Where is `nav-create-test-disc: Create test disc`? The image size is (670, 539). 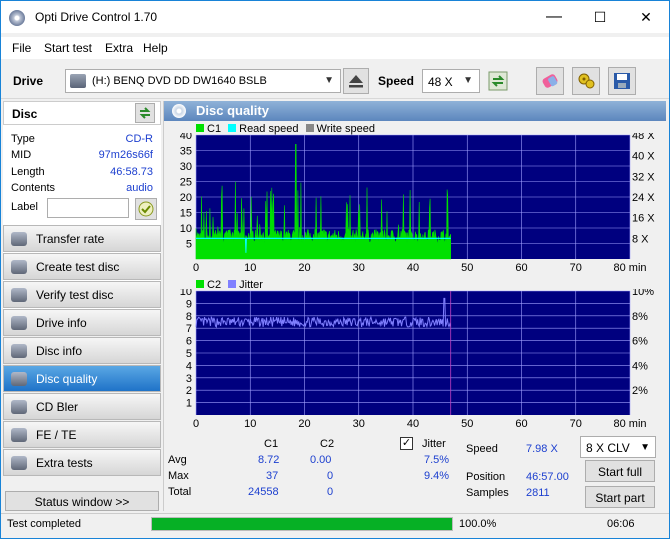
nav-create-test-disc: Create test disc is located at coordinates (82, 266).